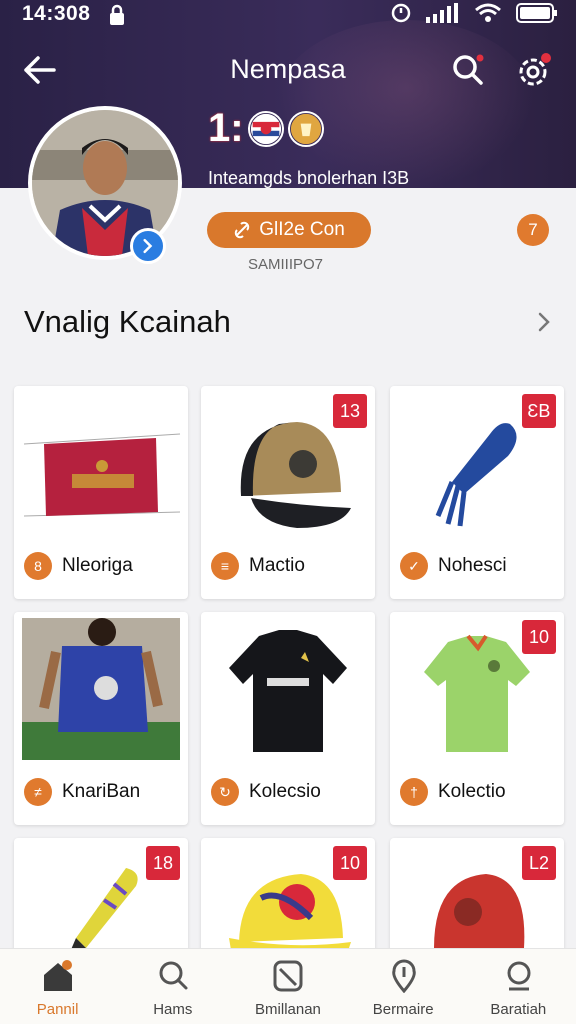 The height and width of the screenshot is (1024, 576). What do you see at coordinates (539, 411) in the screenshot?
I see `item-badge: ƐB` at bounding box center [539, 411].